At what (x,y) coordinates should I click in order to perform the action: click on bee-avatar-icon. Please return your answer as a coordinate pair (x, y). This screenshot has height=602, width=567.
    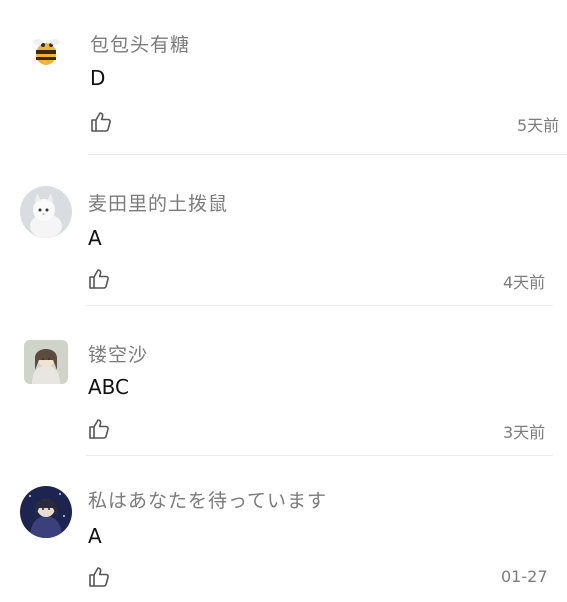
    Looking at the image, I should click on (47, 51).